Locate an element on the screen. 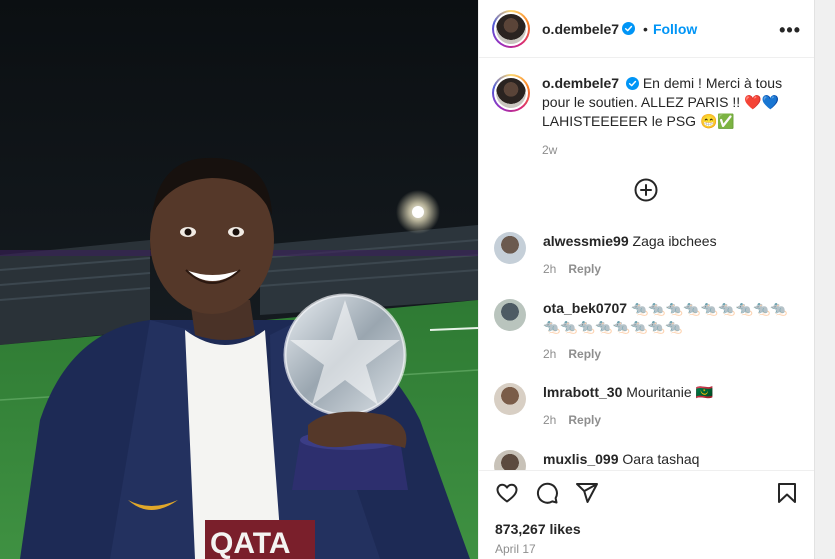 This screenshot has width=835, height=559. post-actions: 873,267 likes April 17 is located at coordinates (647, 514).